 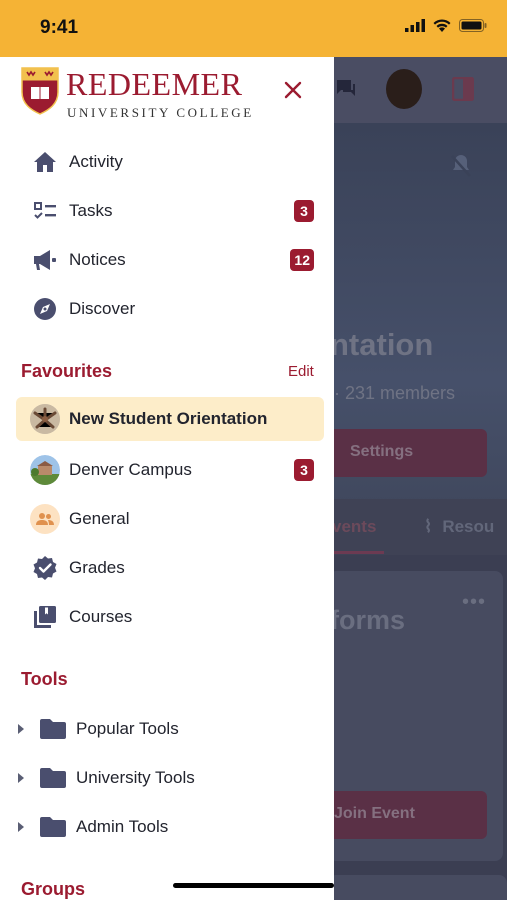 What do you see at coordinates (170, 211) in the screenshot?
I see `nav-item-tasks: Tasks 3` at bounding box center [170, 211].